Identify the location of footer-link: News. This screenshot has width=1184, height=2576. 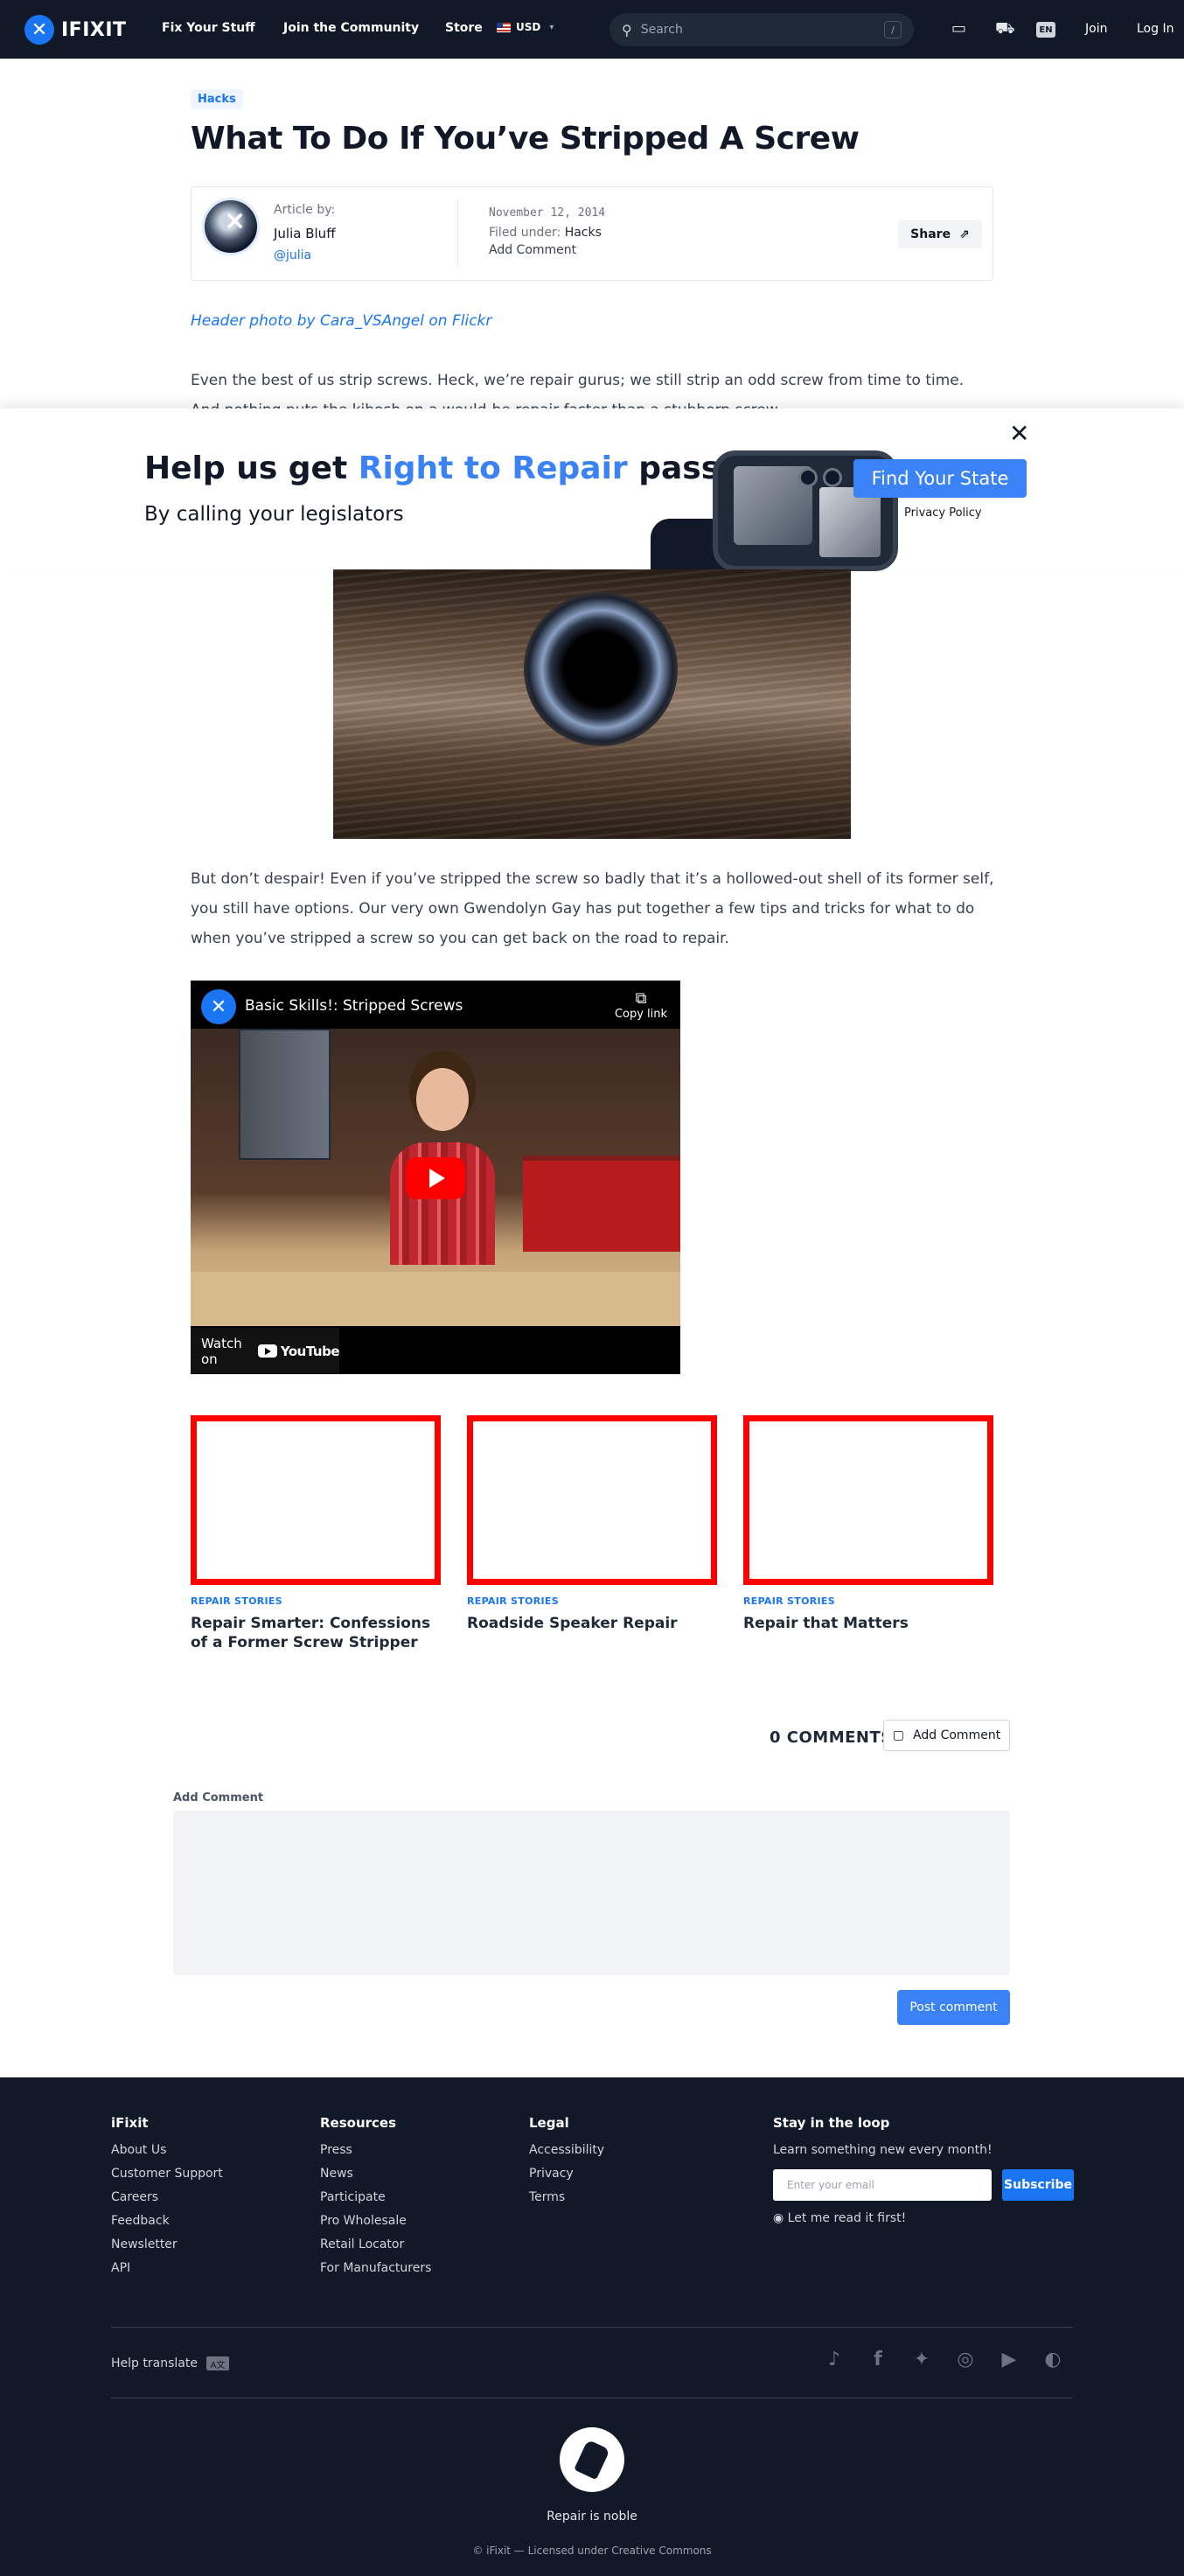
(376, 2174).